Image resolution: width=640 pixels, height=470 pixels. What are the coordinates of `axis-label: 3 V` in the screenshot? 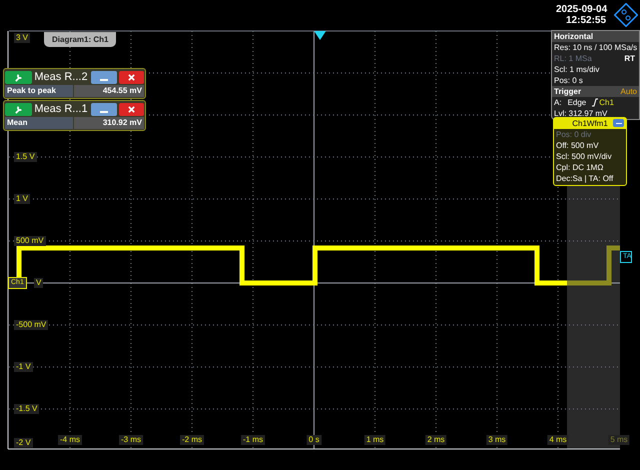 It's located at (22, 38).